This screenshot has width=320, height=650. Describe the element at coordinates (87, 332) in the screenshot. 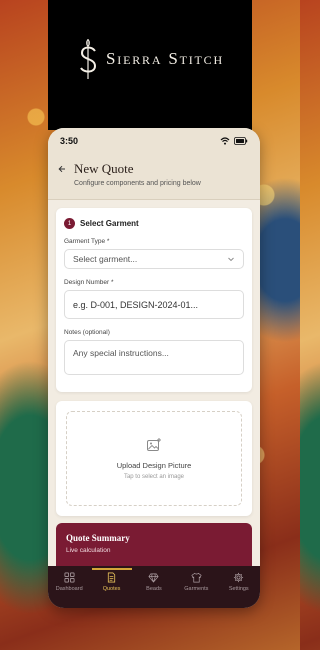

I see `notes-label: Notes (optional)` at that location.